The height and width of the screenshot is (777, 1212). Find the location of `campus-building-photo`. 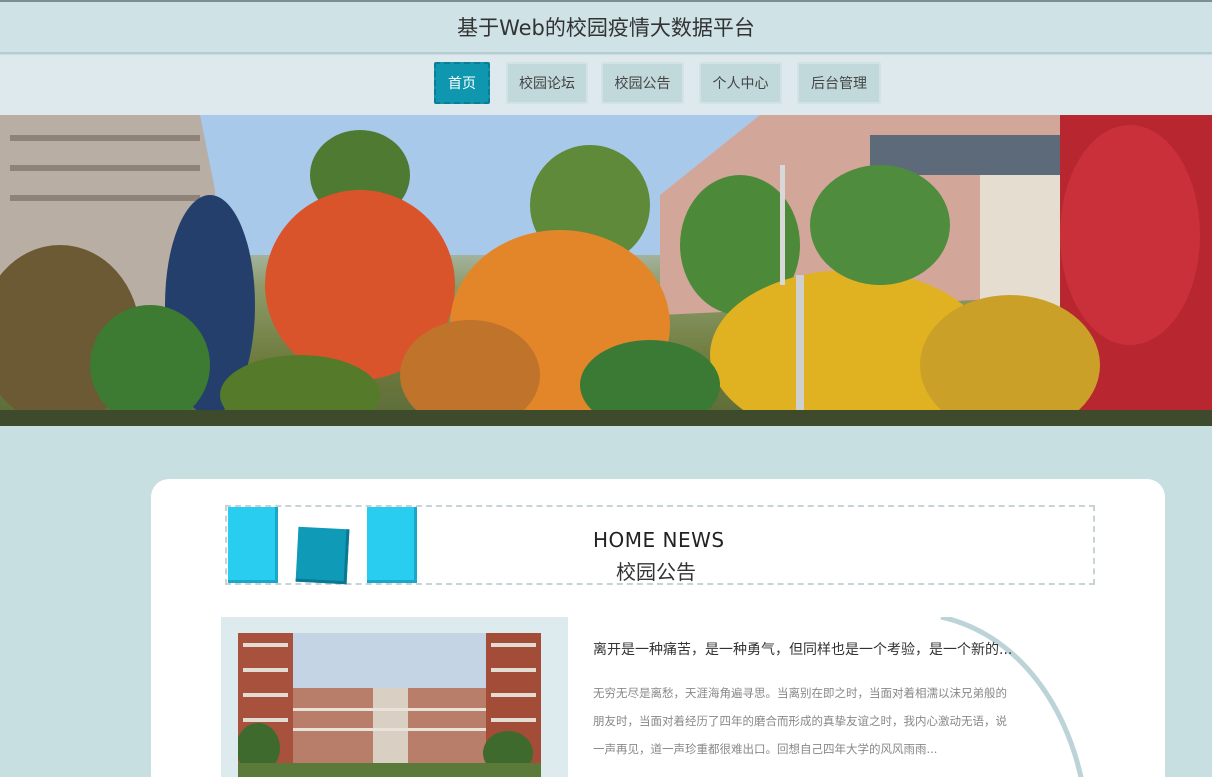

campus-building-photo is located at coordinates (389, 705).